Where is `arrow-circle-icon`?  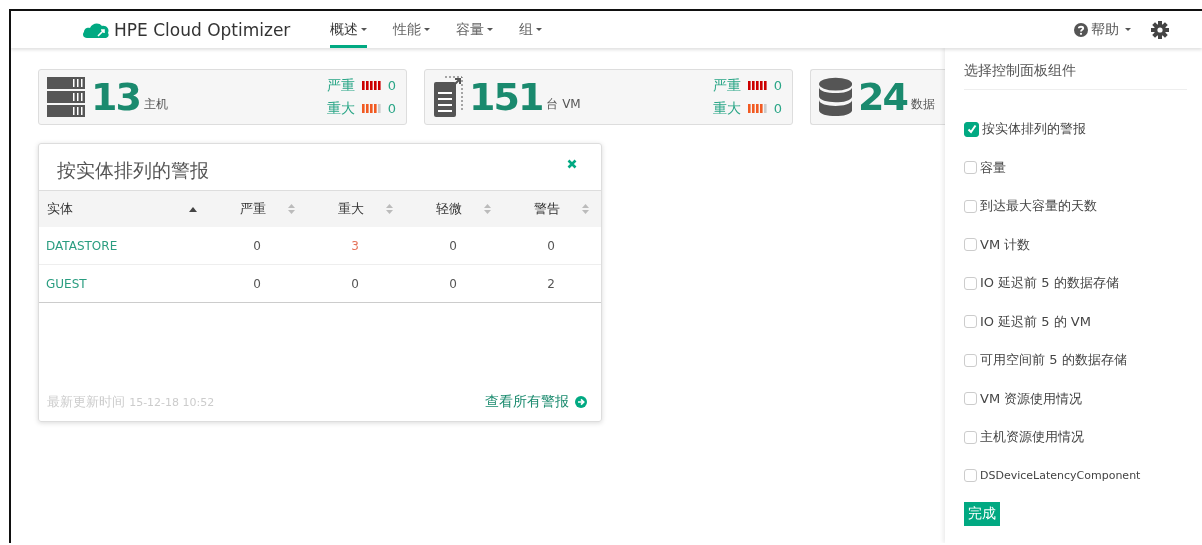 arrow-circle-icon is located at coordinates (581, 402).